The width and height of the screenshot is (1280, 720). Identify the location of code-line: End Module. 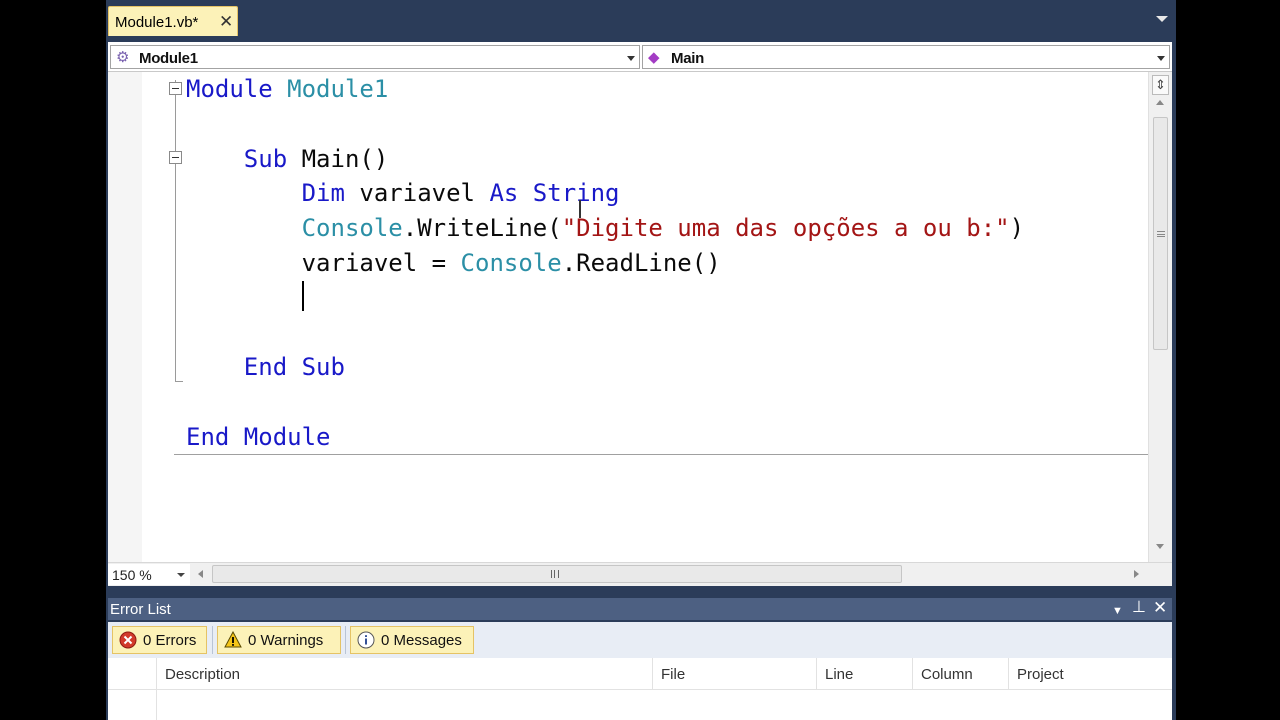
(258, 437).